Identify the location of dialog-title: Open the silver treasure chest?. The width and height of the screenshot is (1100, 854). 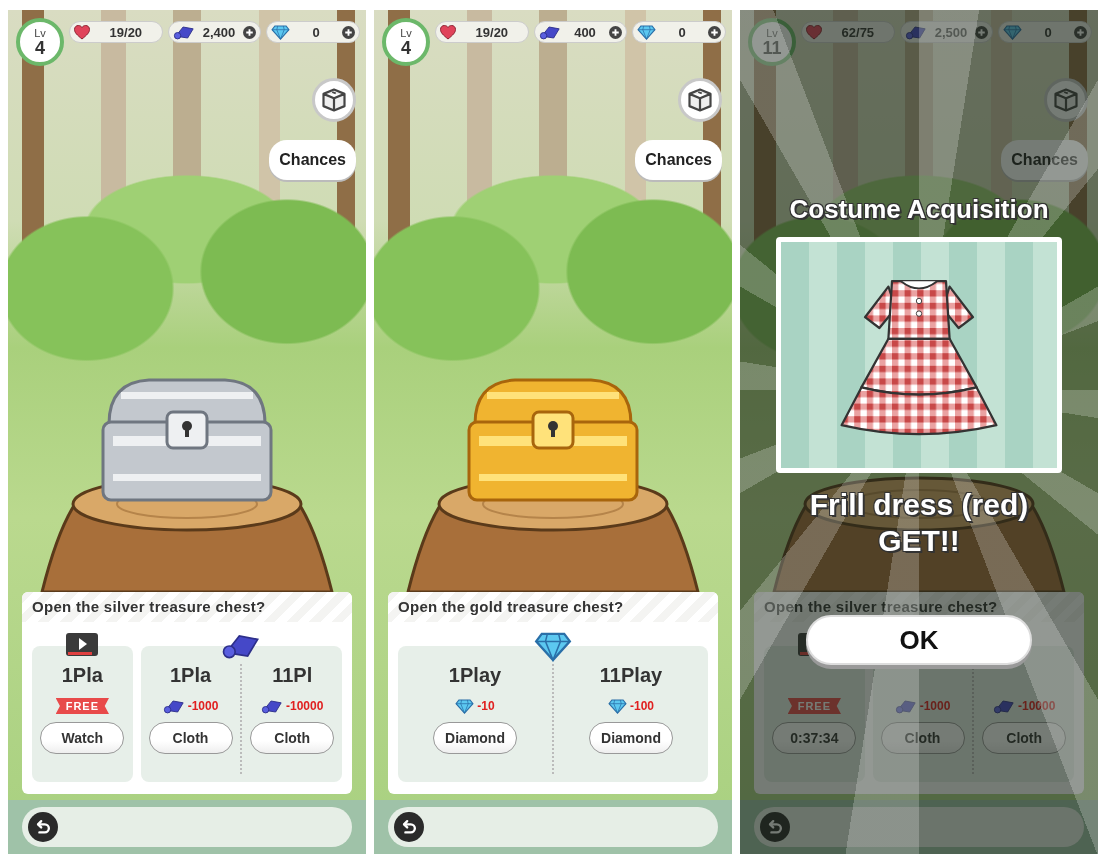
(187, 607).